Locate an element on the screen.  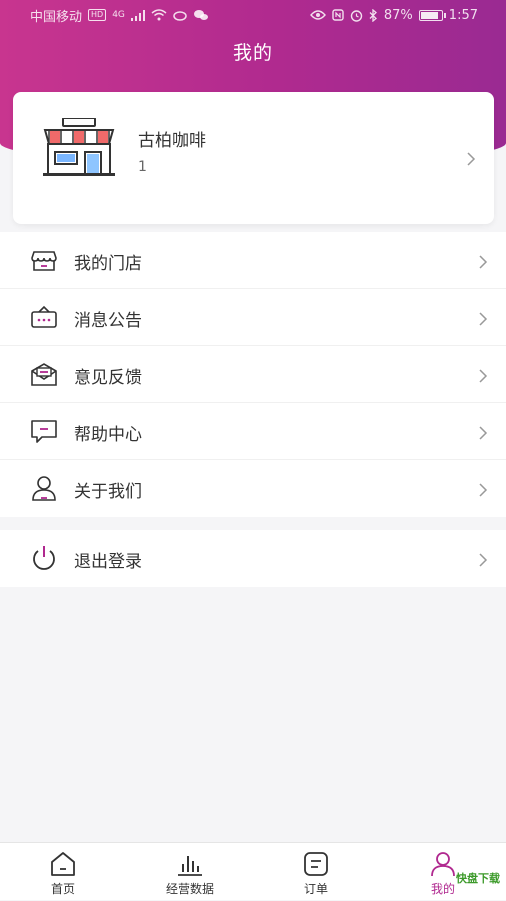
tab-home: 首页 is located at coordinates (63, 872).